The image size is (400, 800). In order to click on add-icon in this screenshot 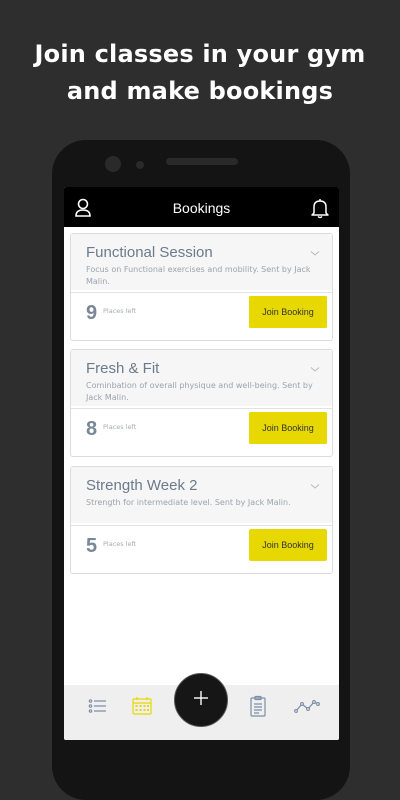, I will do `click(201, 700)`.